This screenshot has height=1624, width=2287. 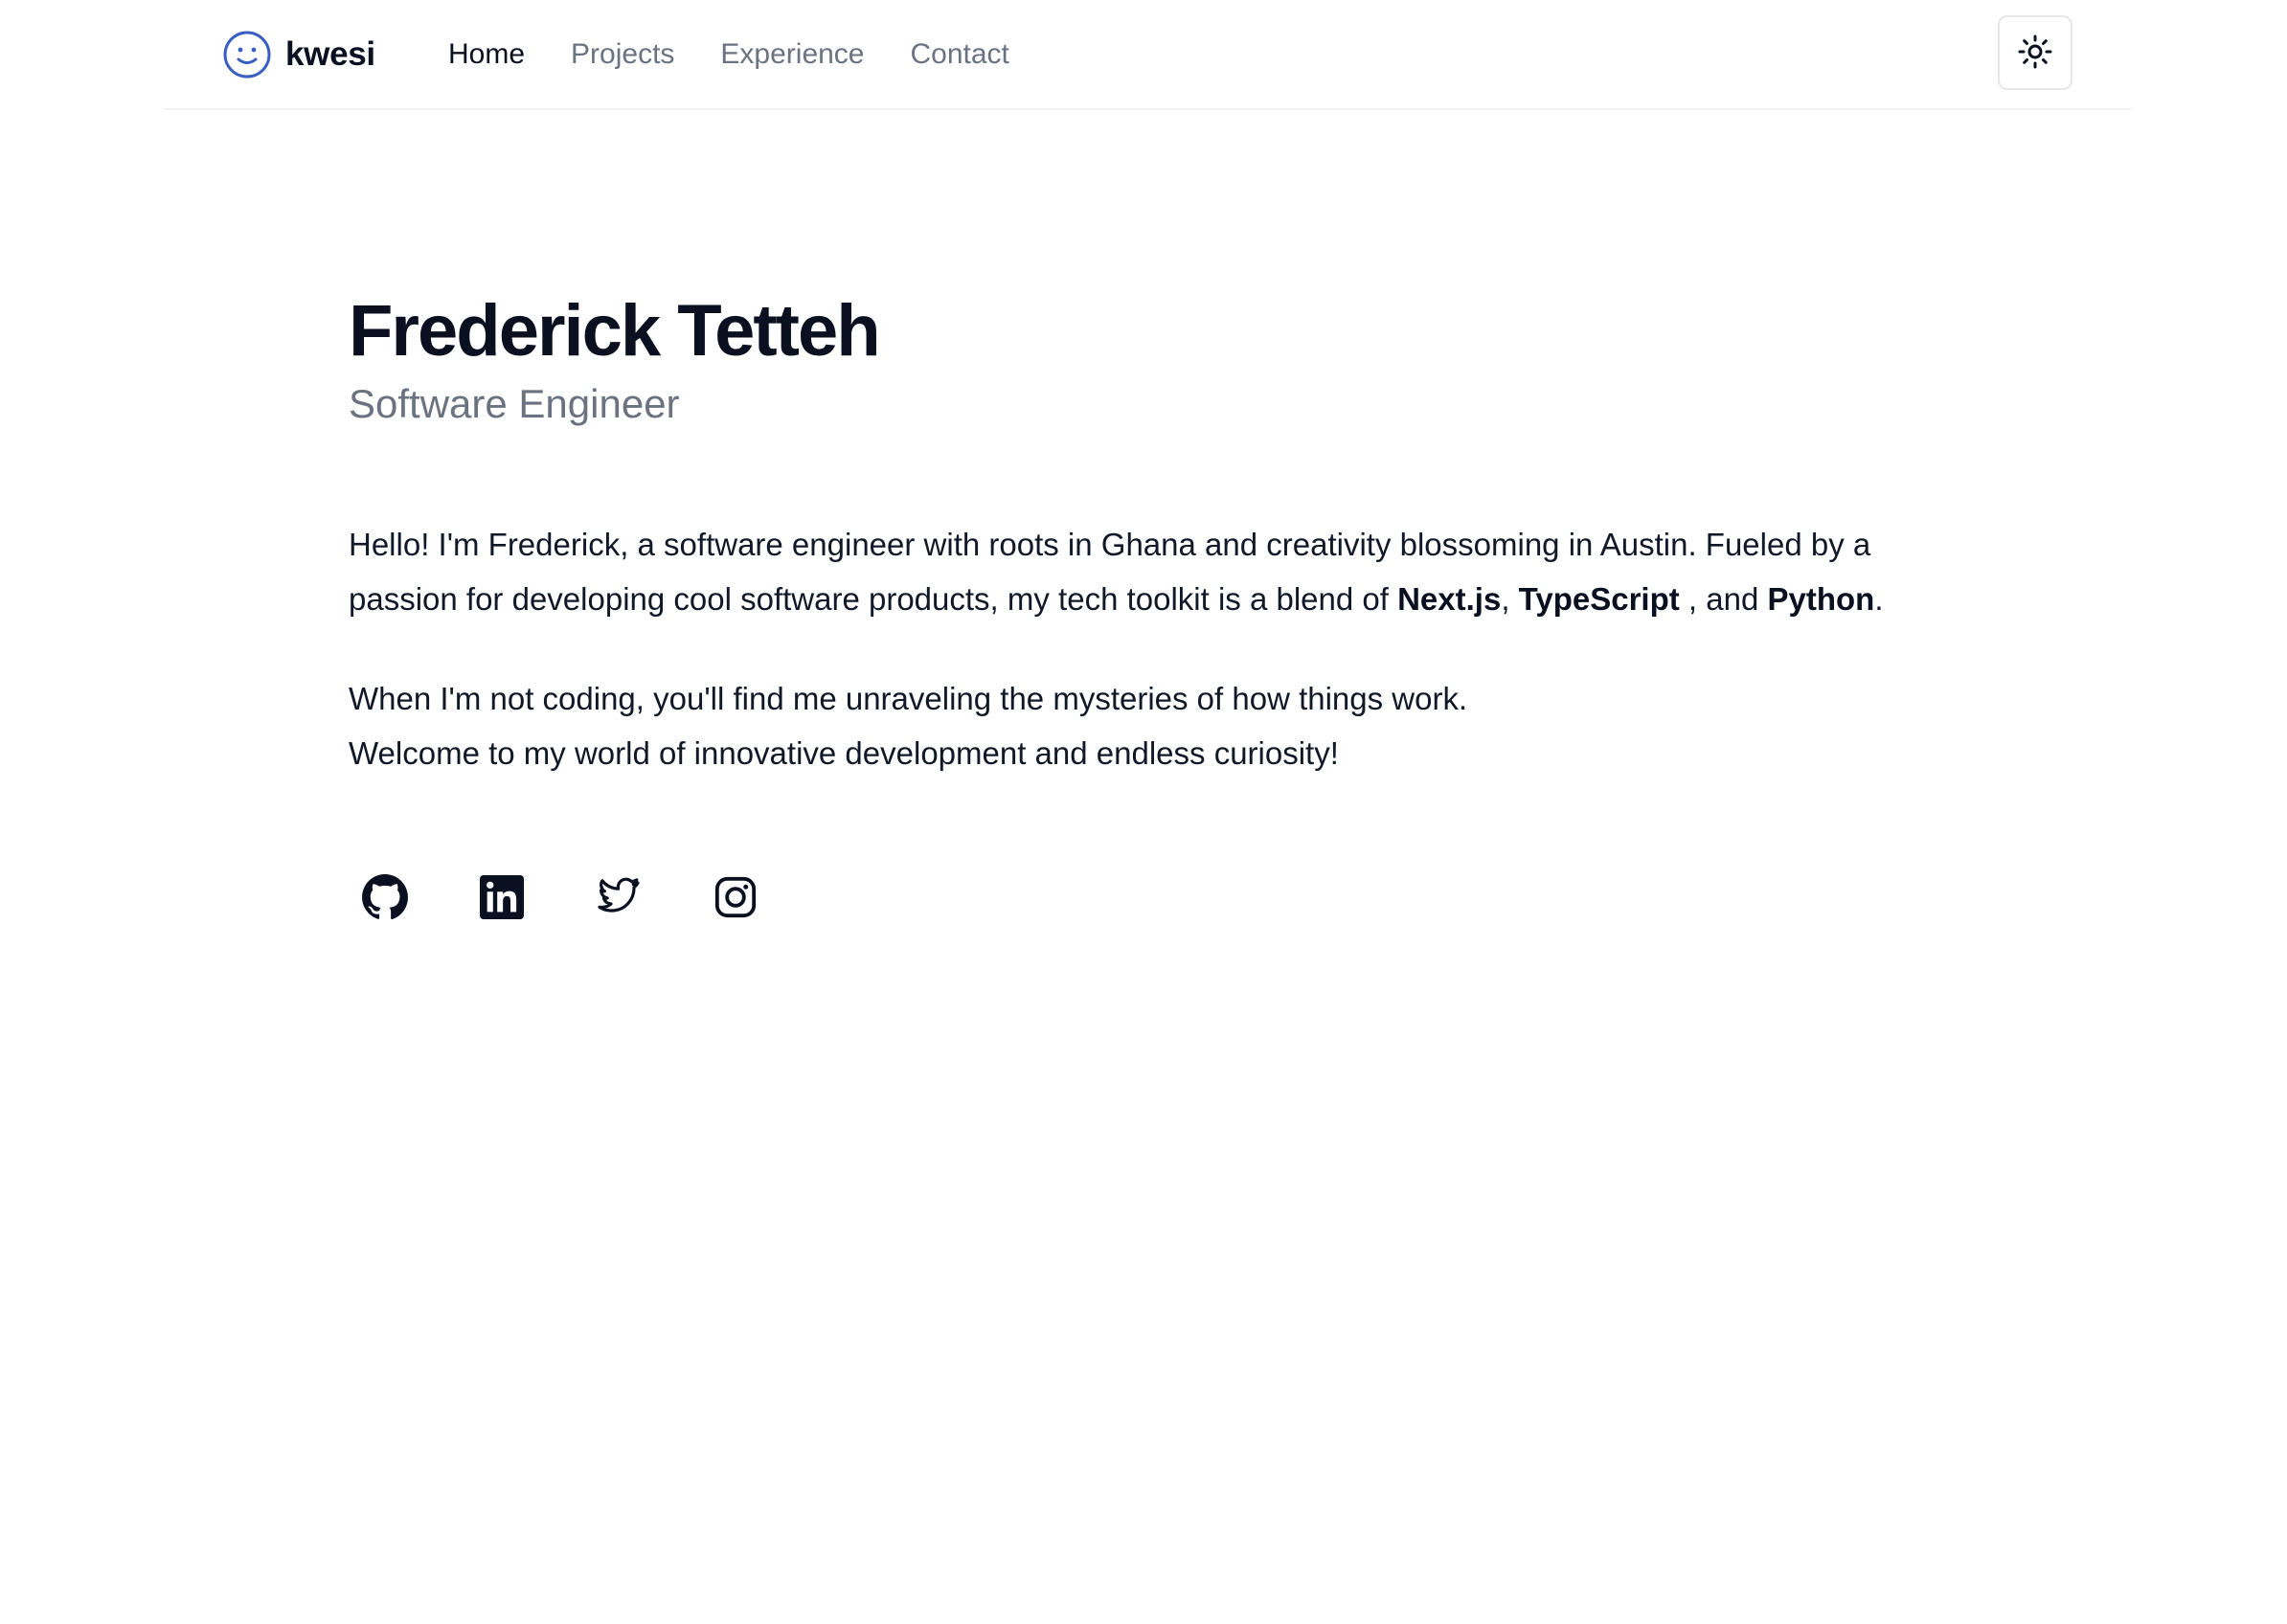 What do you see at coordinates (247, 54) in the screenshot?
I see `smiley-face-icon` at bounding box center [247, 54].